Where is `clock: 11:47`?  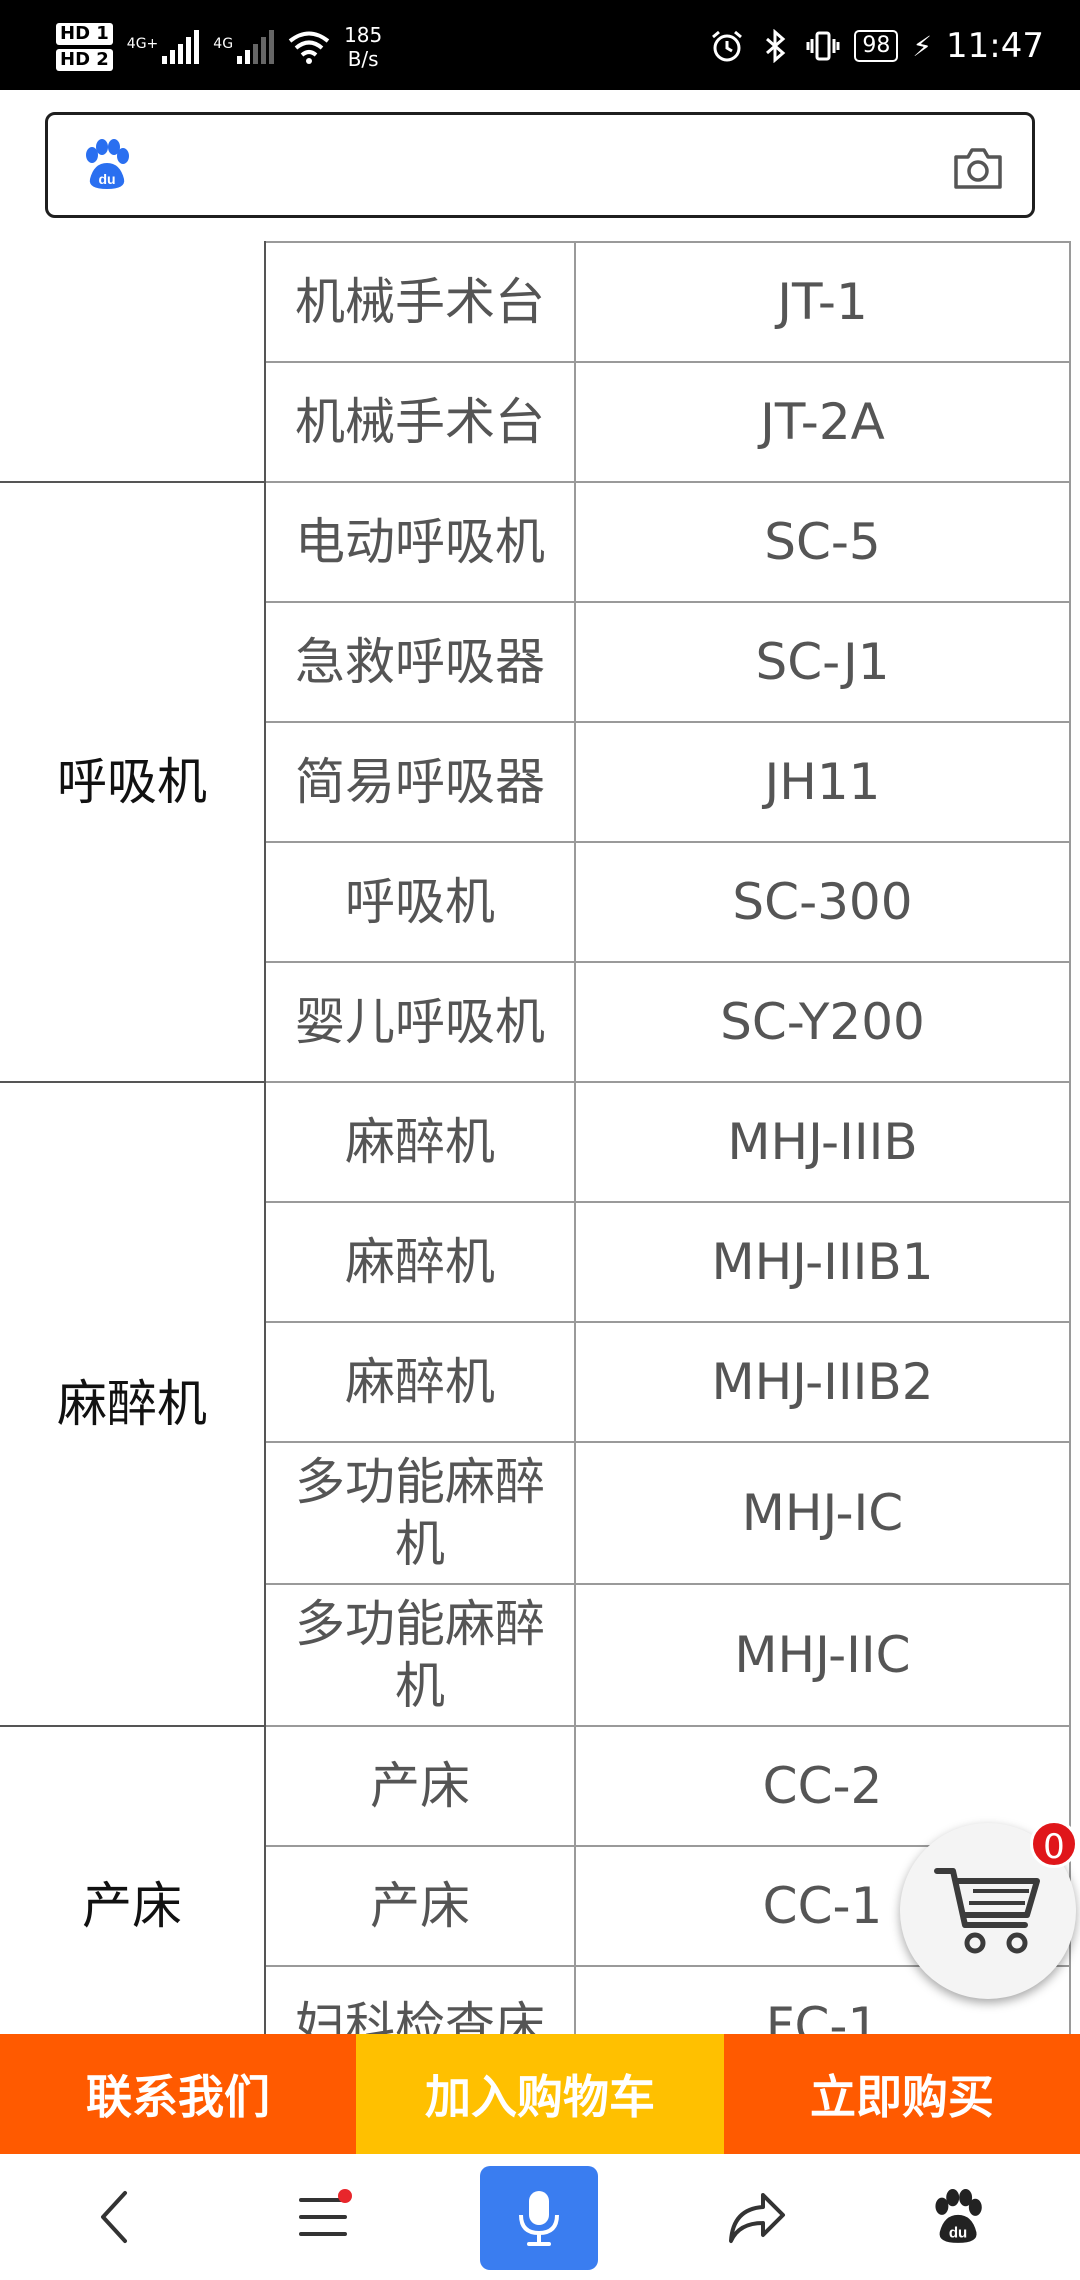
clock: 11:47 is located at coordinates (995, 46).